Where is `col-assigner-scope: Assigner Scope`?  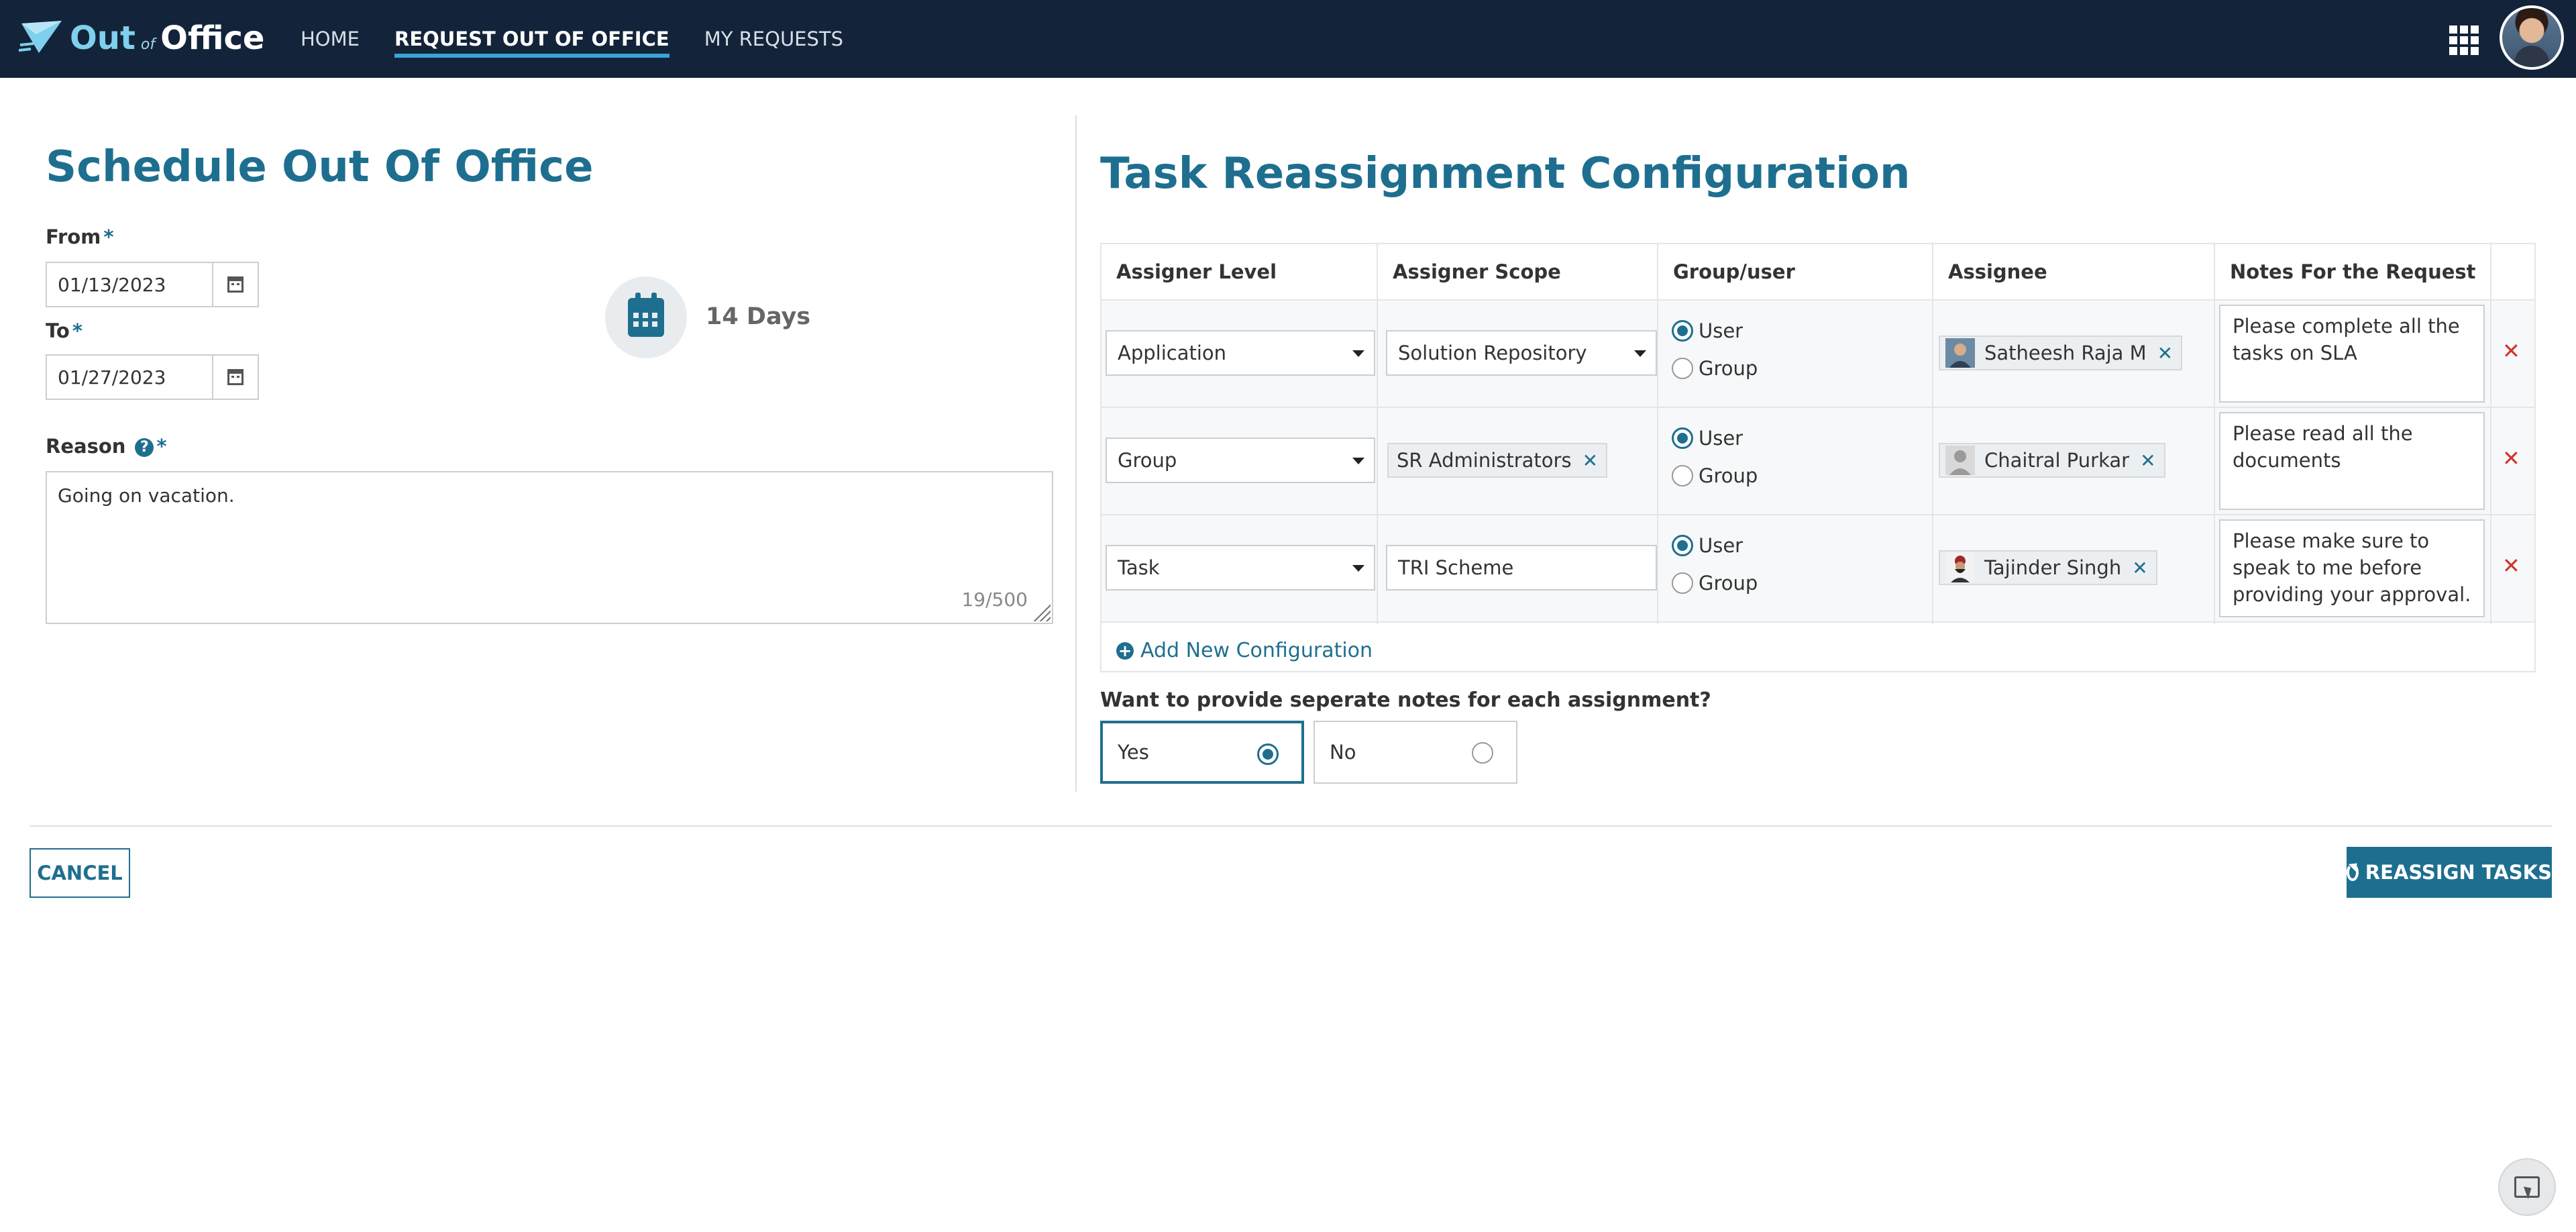
col-assigner-scope: Assigner Scope is located at coordinates (1477, 271).